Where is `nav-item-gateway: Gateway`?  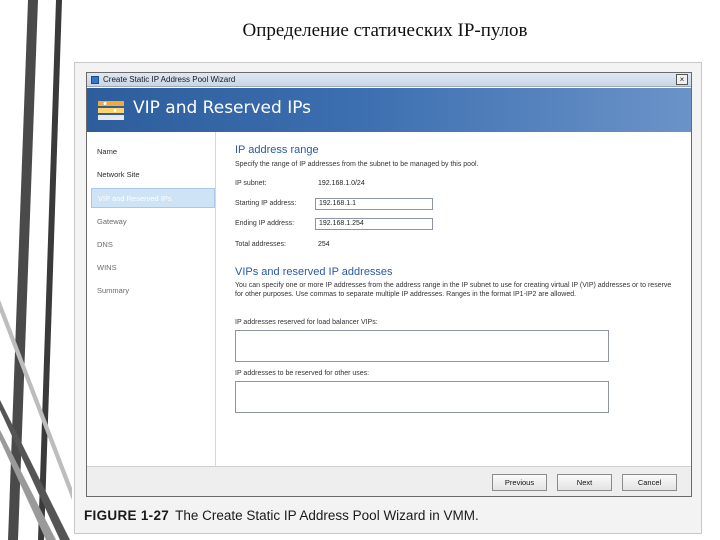 nav-item-gateway: Gateway is located at coordinates (153, 222).